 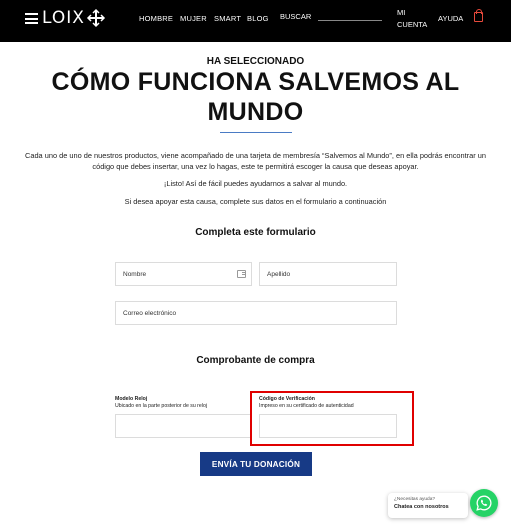 I want to click on modelo-input, so click(x=183, y=426).